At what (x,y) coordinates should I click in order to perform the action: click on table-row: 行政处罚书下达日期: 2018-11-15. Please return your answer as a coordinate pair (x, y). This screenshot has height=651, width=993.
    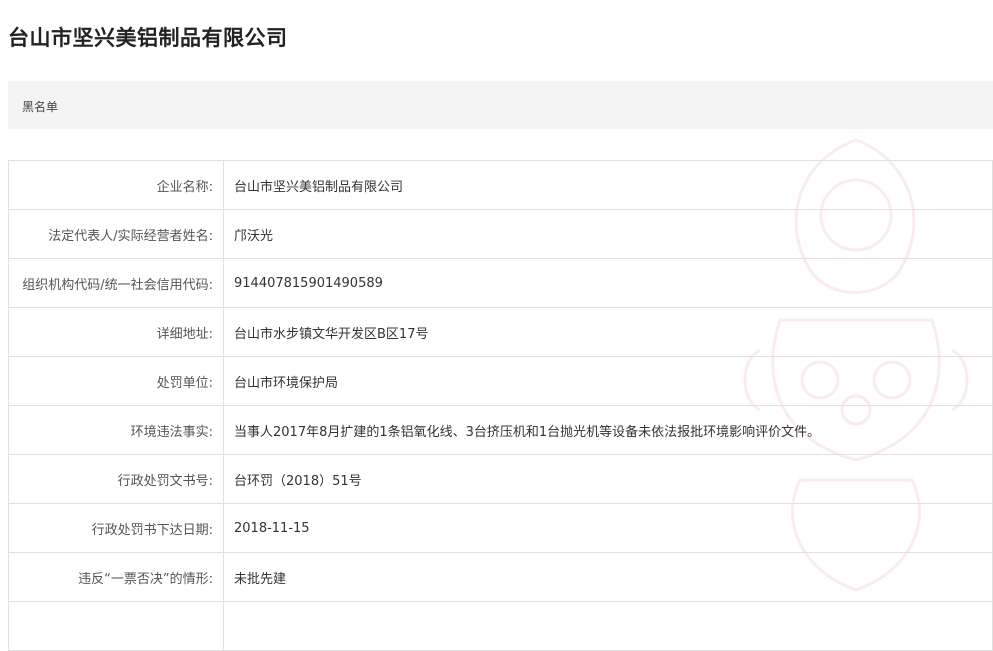
    Looking at the image, I should click on (500, 528).